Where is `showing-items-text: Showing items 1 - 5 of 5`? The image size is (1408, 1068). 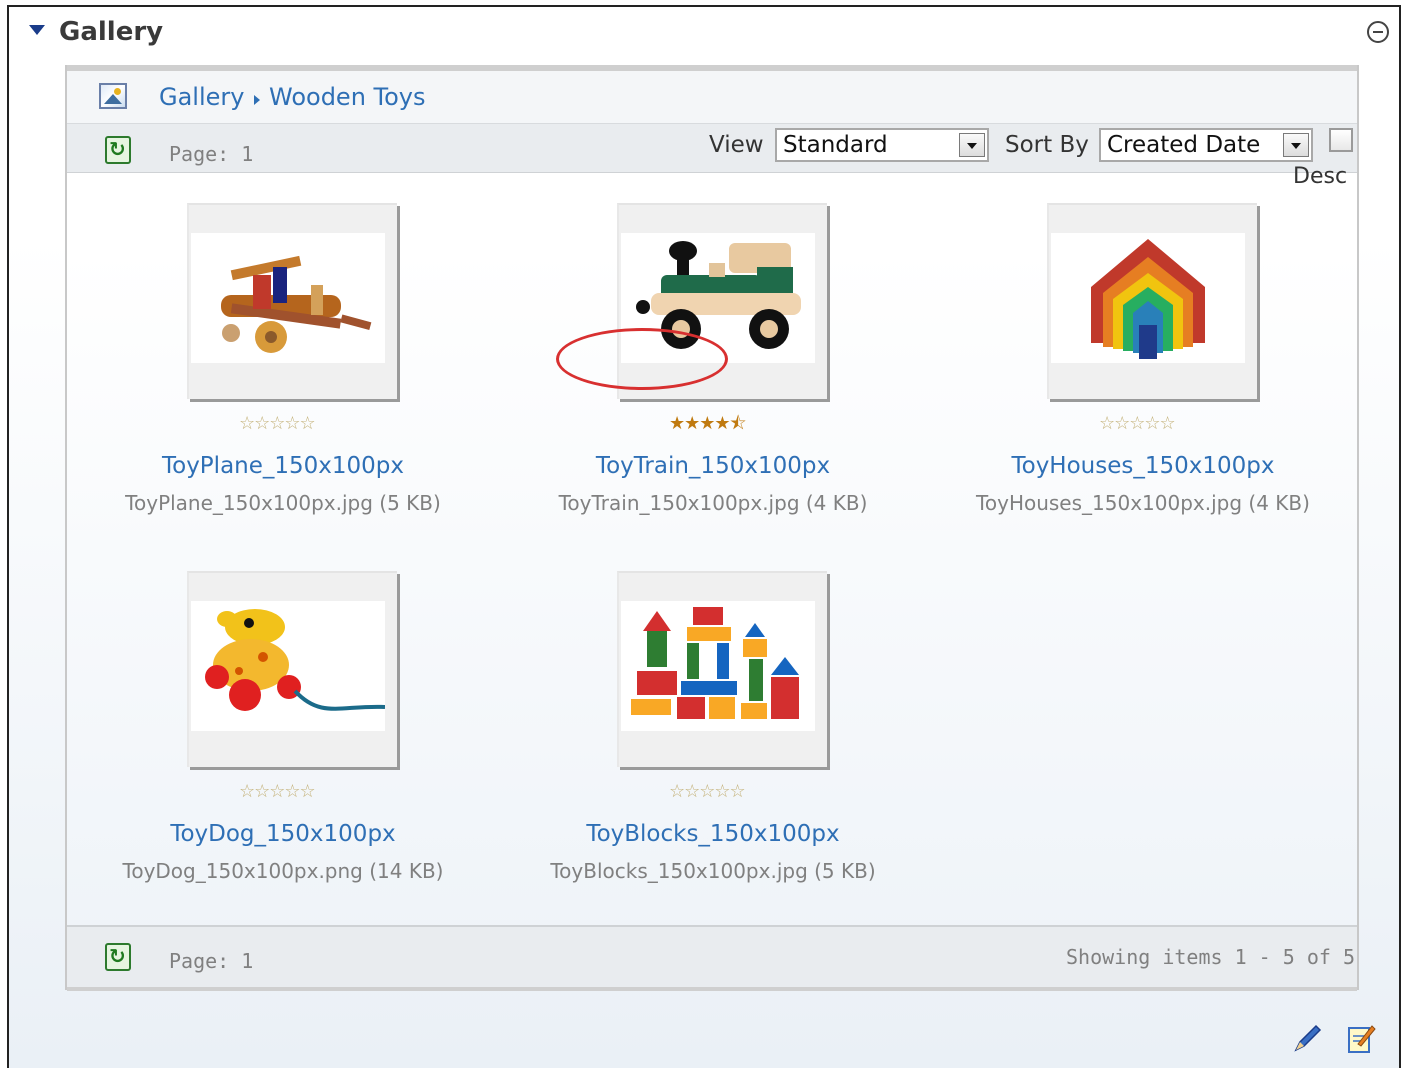 showing-items-text: Showing items 1 - 5 of 5 is located at coordinates (1210, 957).